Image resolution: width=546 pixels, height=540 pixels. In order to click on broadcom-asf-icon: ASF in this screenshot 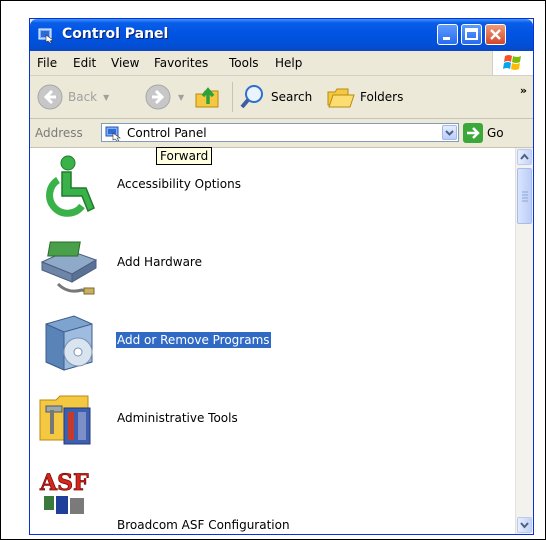, I will do `click(64, 492)`.